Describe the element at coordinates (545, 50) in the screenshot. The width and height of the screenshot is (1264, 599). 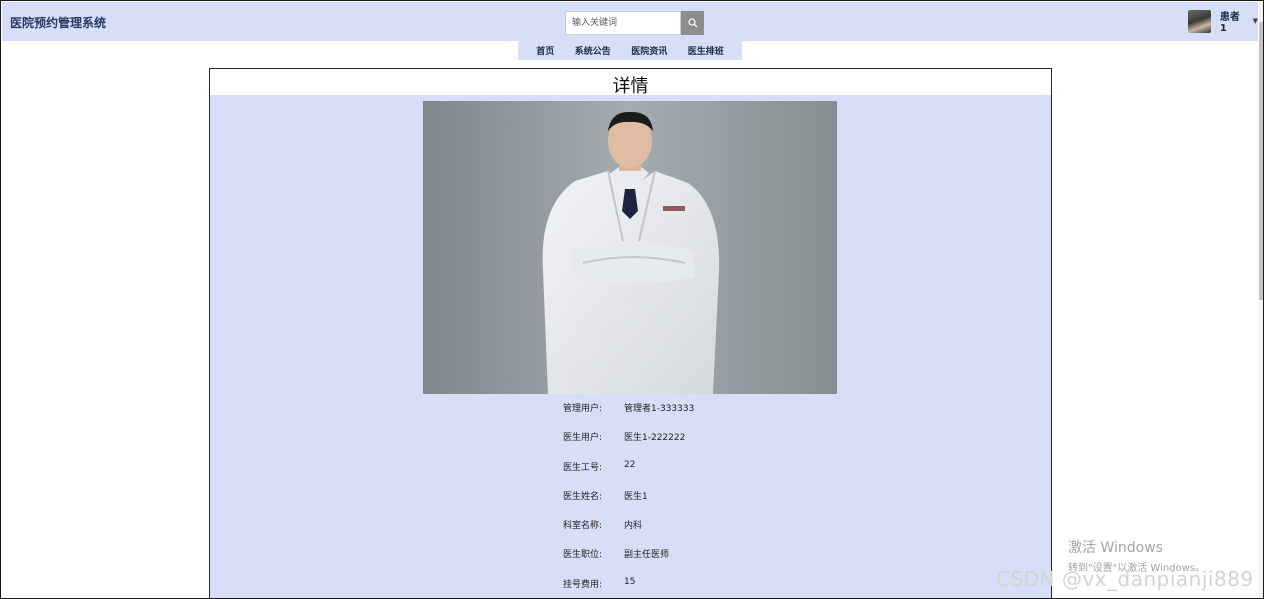
I see `nav-item-home: 首页` at that location.